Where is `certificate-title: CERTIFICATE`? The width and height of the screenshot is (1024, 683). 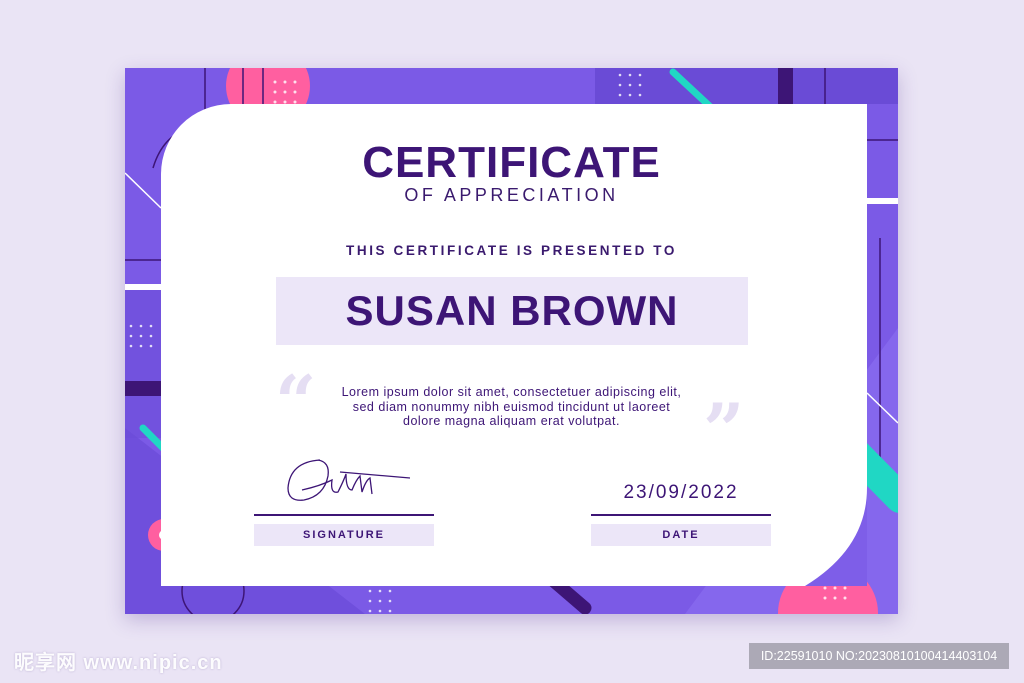
certificate-title: CERTIFICATE is located at coordinates (511, 162).